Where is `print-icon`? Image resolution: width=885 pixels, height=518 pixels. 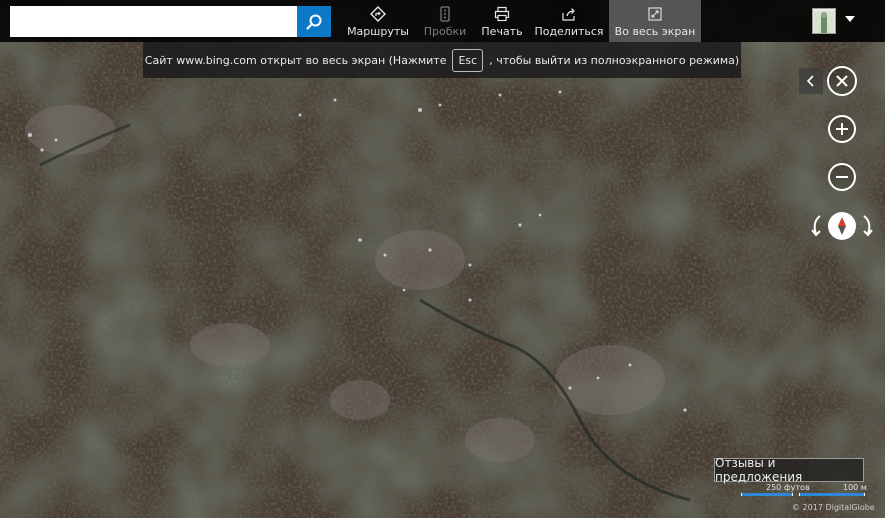 print-icon is located at coordinates (502, 14).